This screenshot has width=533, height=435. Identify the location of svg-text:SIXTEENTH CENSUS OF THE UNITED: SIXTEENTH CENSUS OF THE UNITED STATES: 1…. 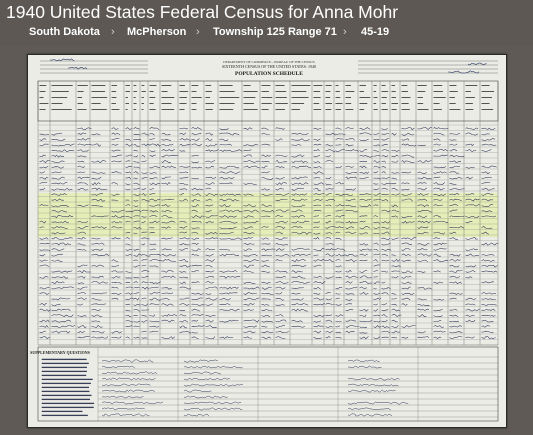
(269, 66).